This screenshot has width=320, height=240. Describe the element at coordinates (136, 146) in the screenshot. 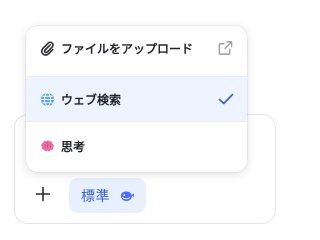

I see `menu-item-thinking: 思考` at that location.